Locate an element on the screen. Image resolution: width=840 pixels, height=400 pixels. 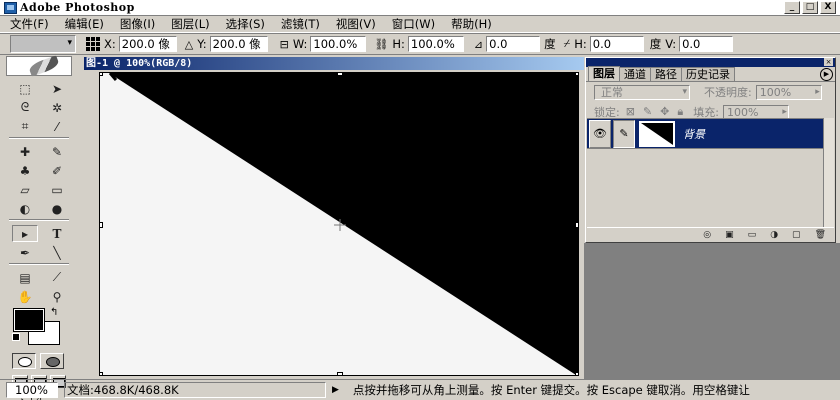
width-icon: ⊟ is located at coordinates (284, 44).